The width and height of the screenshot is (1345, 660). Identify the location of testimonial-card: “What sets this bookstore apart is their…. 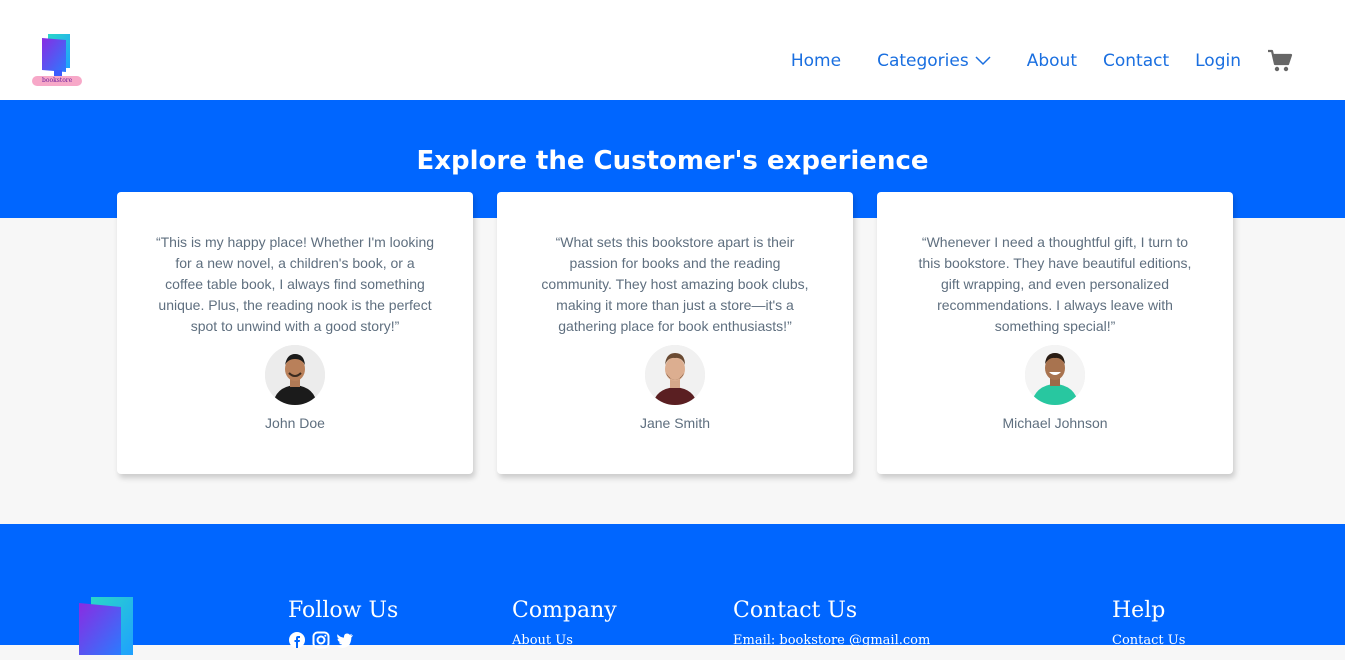
(675, 333).